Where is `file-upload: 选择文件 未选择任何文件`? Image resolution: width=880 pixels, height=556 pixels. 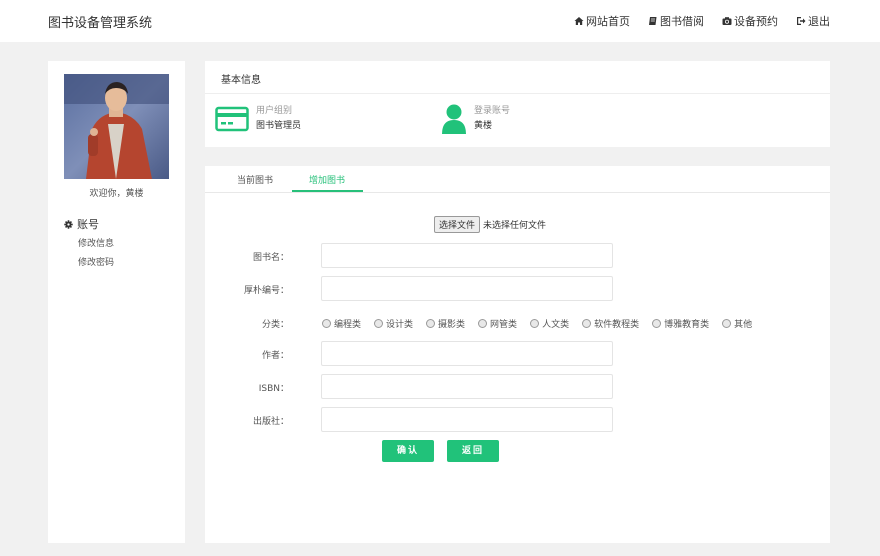
file-upload: 选择文件 未选择任何文件 is located at coordinates (490, 224).